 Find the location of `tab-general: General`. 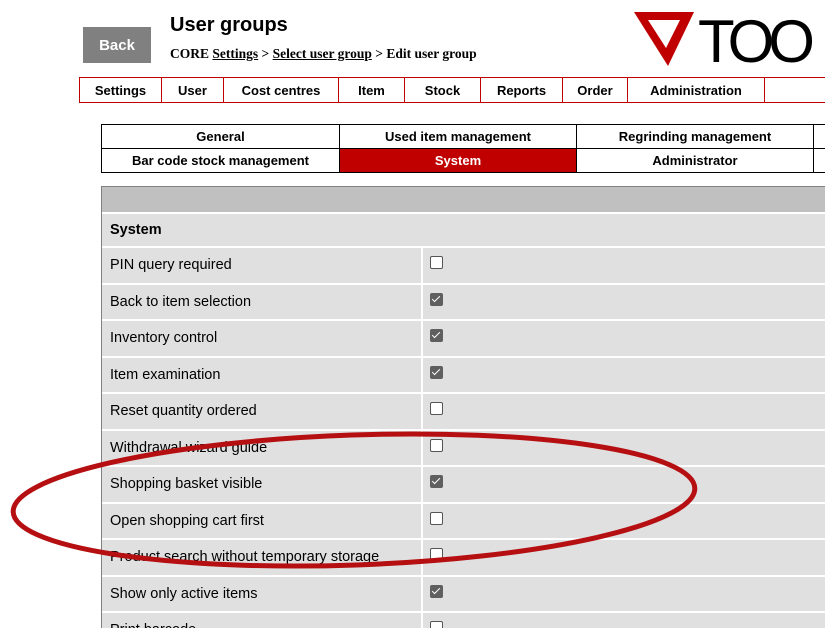

tab-general: General is located at coordinates (220, 136).